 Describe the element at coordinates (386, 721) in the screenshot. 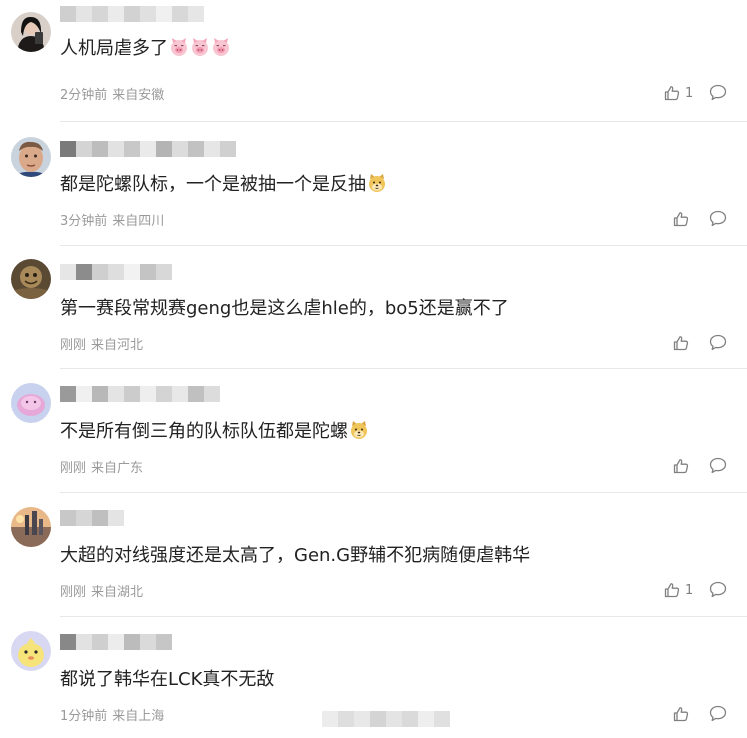

I see `watermark-mosaic` at that location.